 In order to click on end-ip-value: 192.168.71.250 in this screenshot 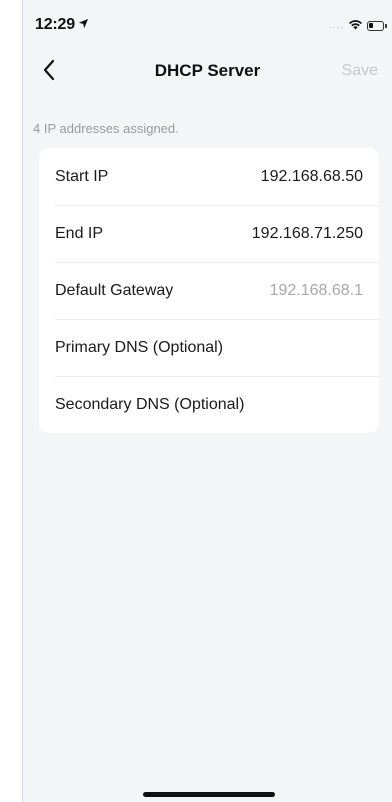, I will do `click(307, 234)`.